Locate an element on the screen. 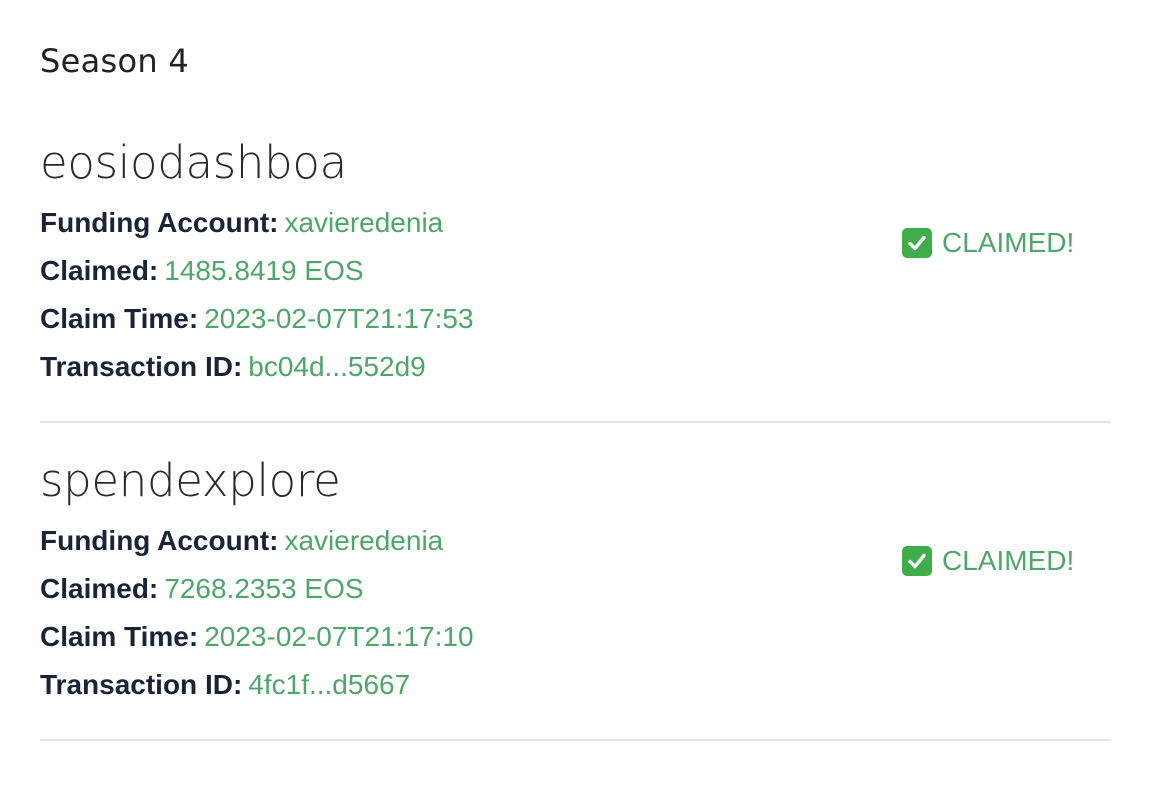  claim-time-row: Claim Time: 2023-02-07T21:17:53 is located at coordinates (257, 319).